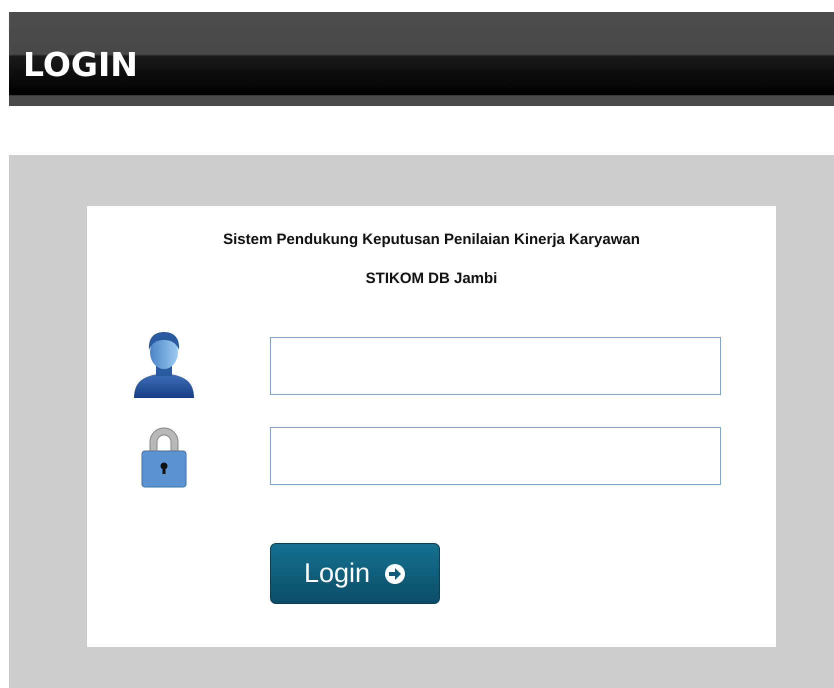  Describe the element at coordinates (80, 64) in the screenshot. I see `page-title: LOGIN` at that location.